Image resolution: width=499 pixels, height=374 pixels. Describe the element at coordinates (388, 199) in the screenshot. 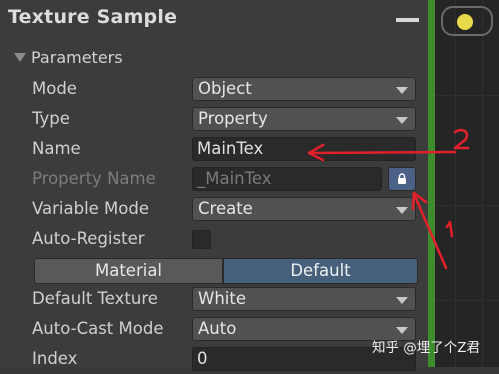

I see `annotation-overlay` at that location.